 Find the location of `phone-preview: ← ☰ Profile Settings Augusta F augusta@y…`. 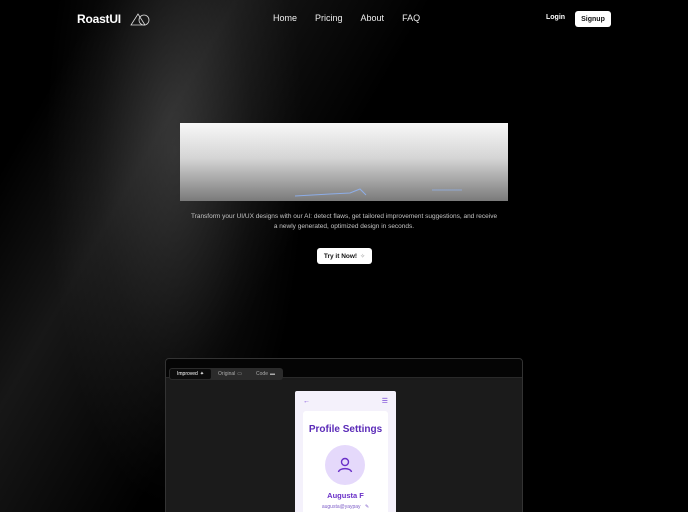

phone-preview: ← ☰ Profile Settings Augusta F augusta@y… is located at coordinates (345, 451).